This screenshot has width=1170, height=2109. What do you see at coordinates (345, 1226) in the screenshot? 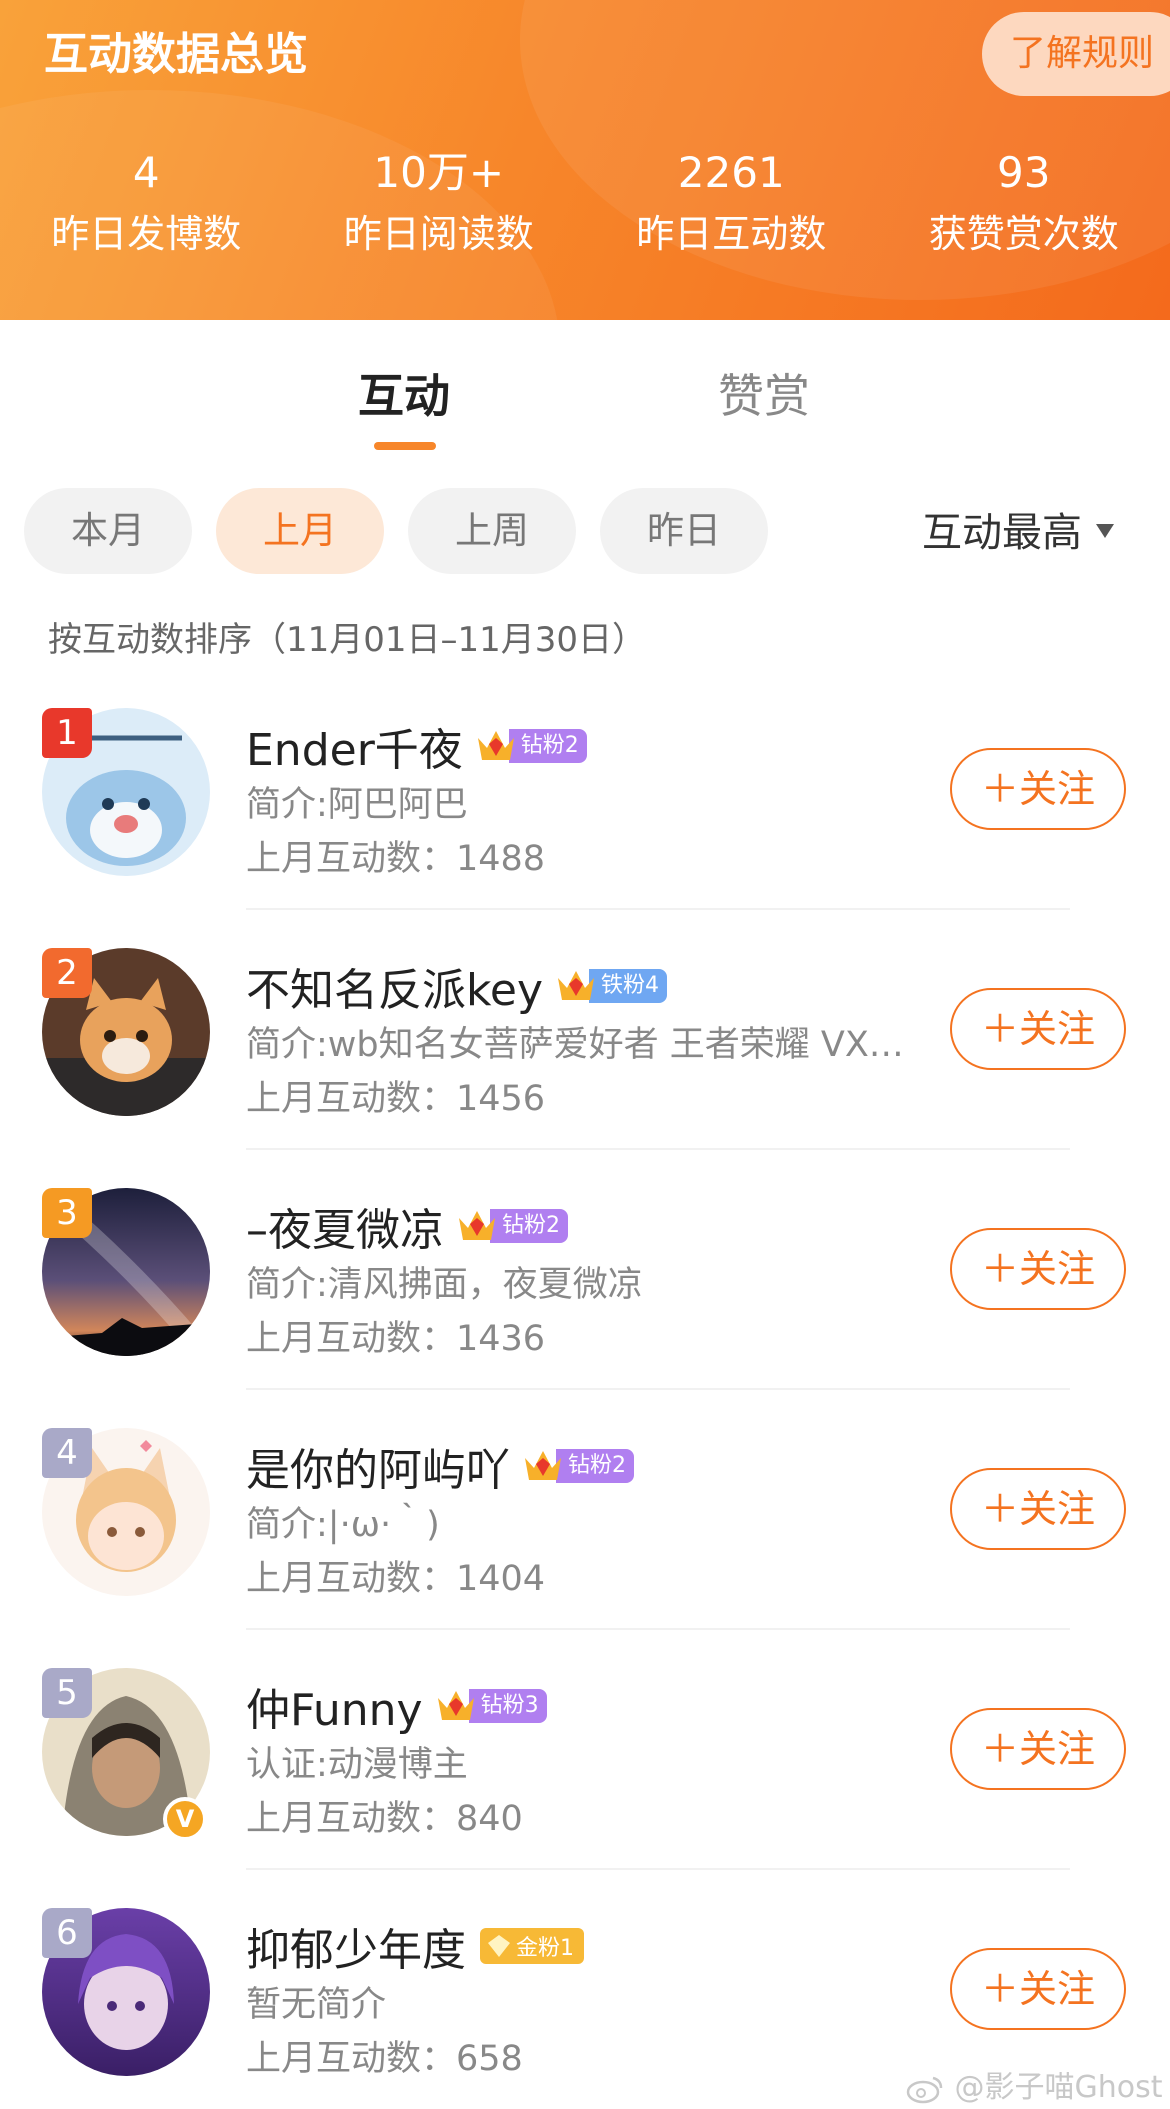
I see `username: –夜夏微凉` at bounding box center [345, 1226].